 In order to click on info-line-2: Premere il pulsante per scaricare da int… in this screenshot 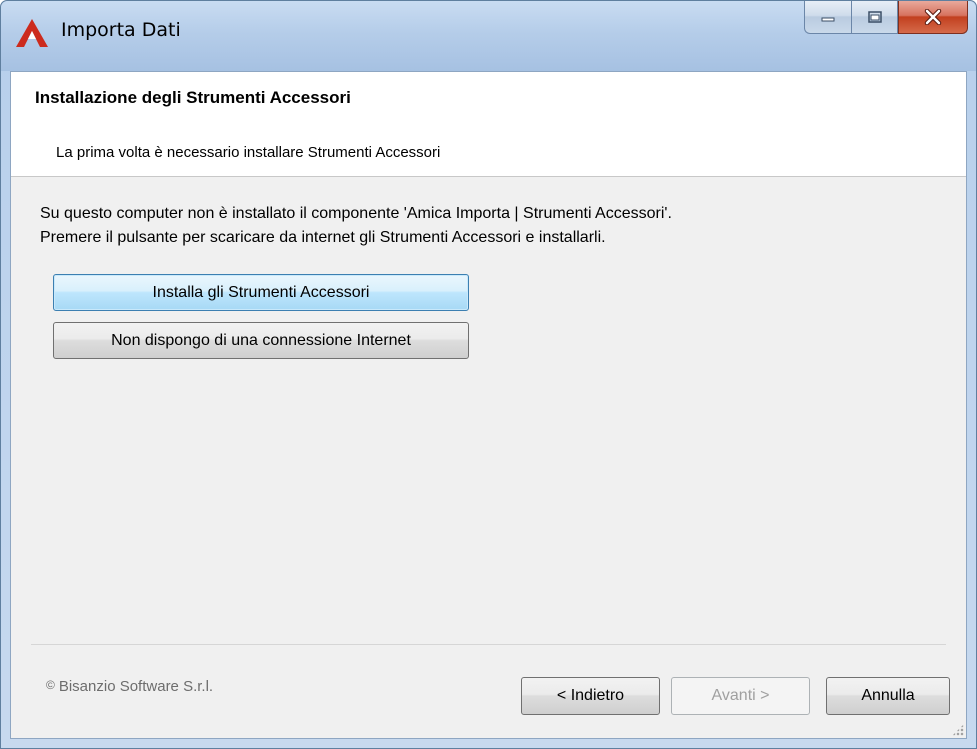, I will do `click(323, 237)`.